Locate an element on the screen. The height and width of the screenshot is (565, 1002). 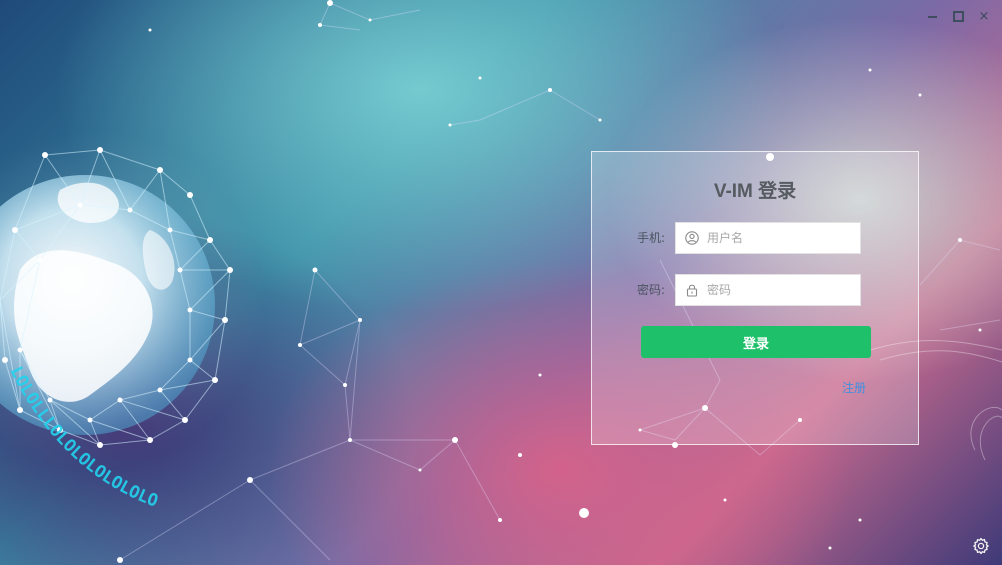
password-input is located at coordinates (781, 290).